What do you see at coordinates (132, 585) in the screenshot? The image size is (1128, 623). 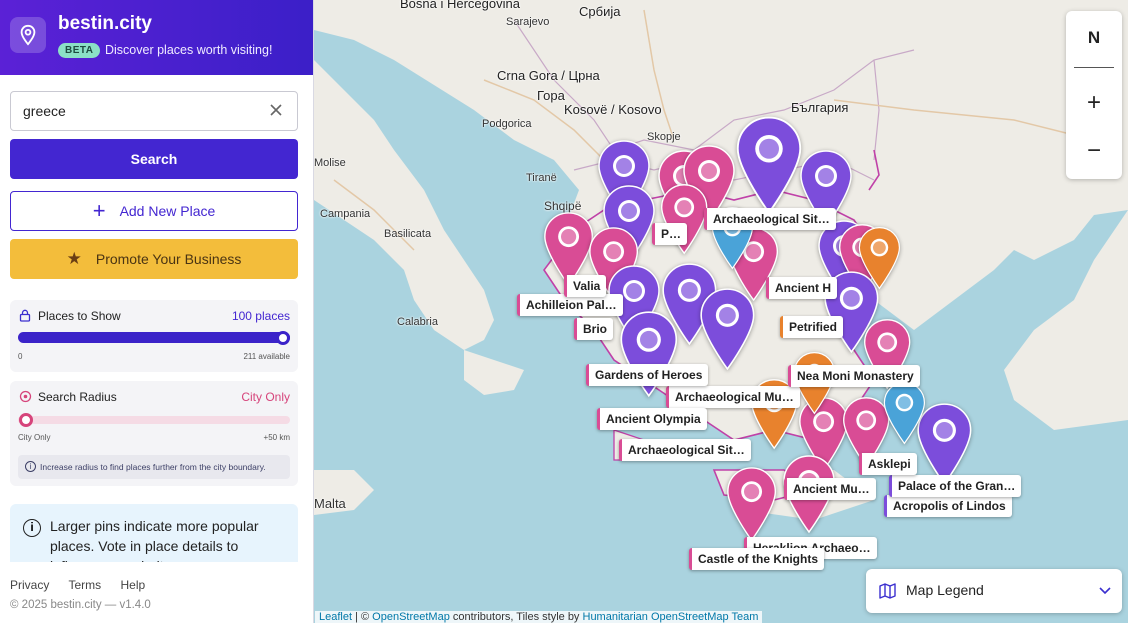 I see `help-link: Help` at bounding box center [132, 585].